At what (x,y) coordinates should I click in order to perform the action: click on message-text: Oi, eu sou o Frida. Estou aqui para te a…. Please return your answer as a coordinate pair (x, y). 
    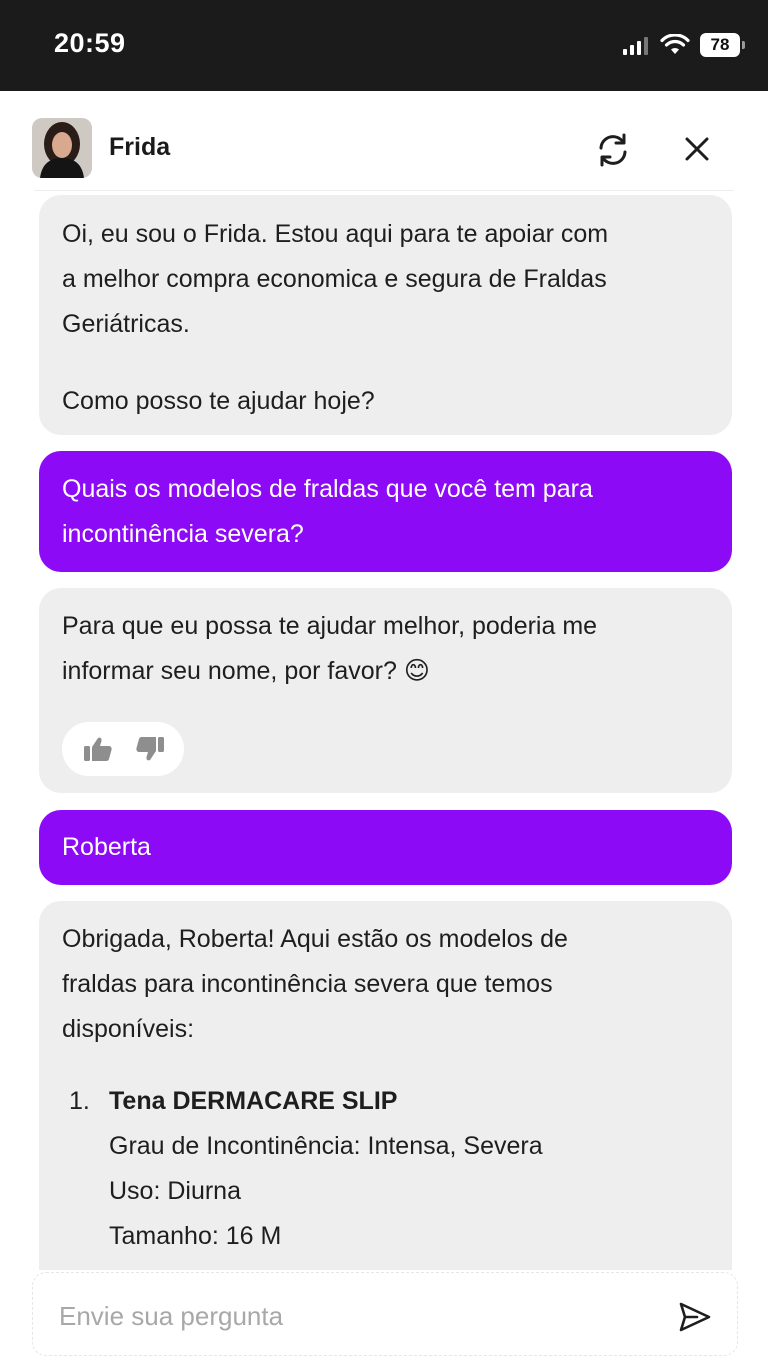
    Looking at the image, I should click on (335, 234).